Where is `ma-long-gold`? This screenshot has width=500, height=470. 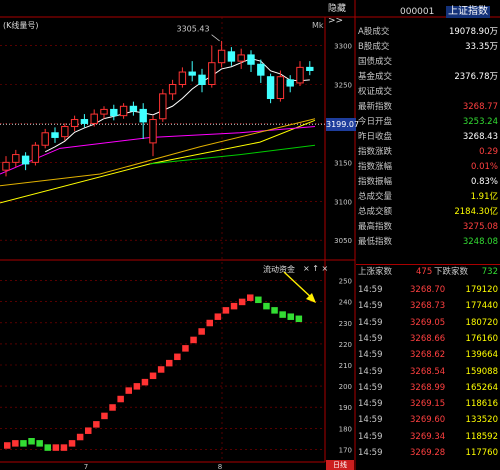
ma-long-gold is located at coordinates (158, 152).